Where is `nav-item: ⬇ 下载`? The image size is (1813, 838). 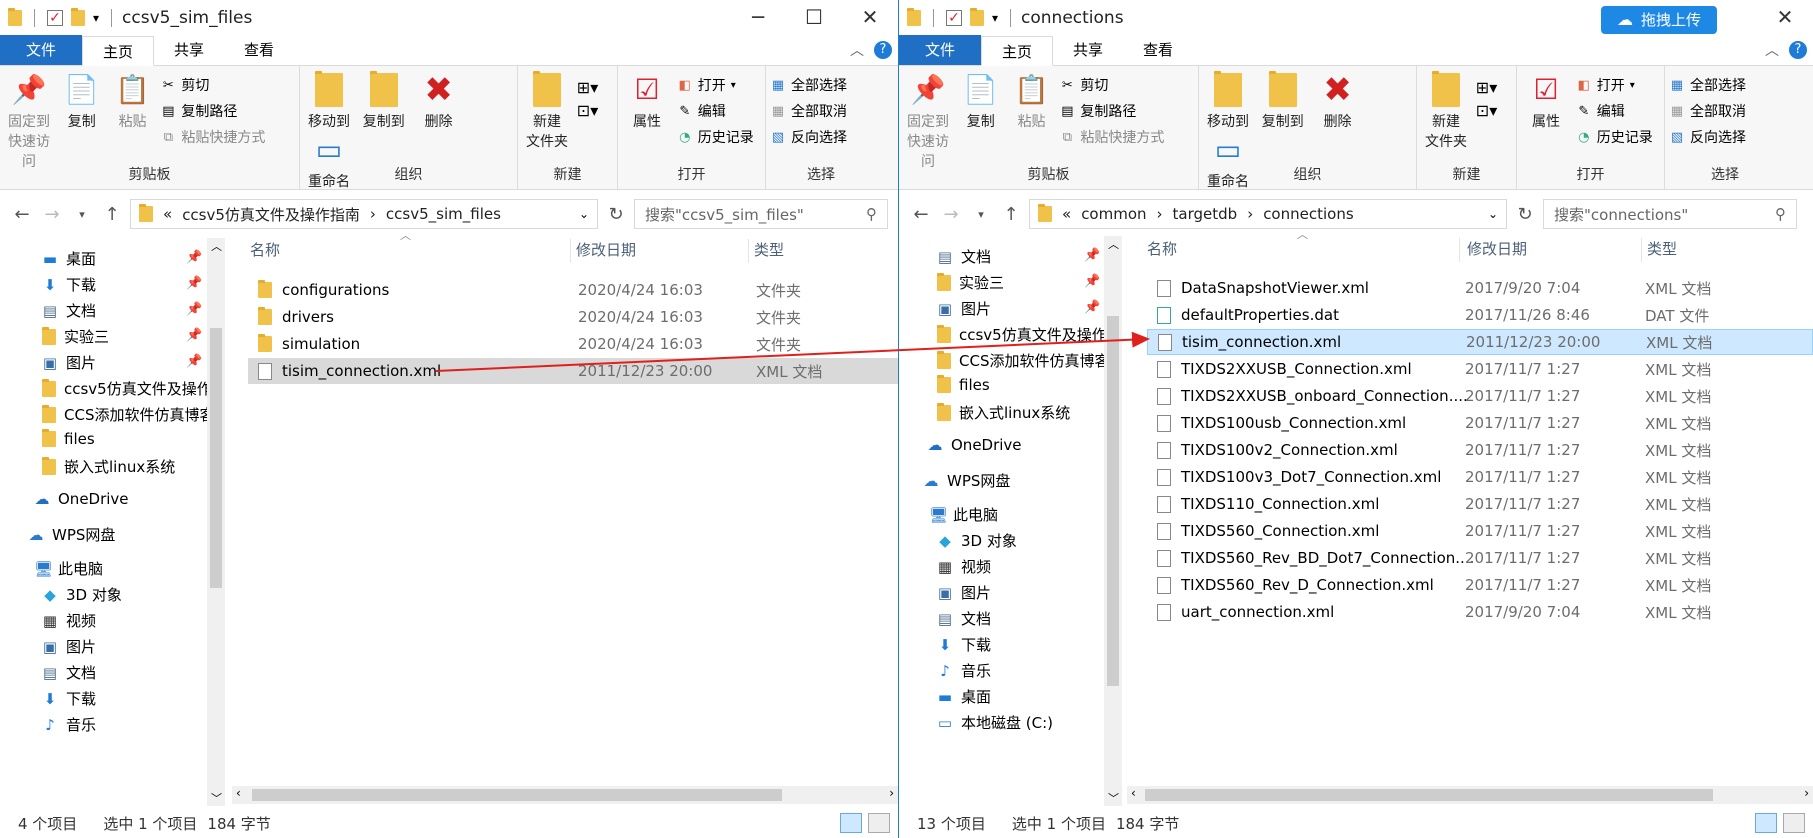 nav-item: ⬇ 下载 is located at coordinates (69, 698).